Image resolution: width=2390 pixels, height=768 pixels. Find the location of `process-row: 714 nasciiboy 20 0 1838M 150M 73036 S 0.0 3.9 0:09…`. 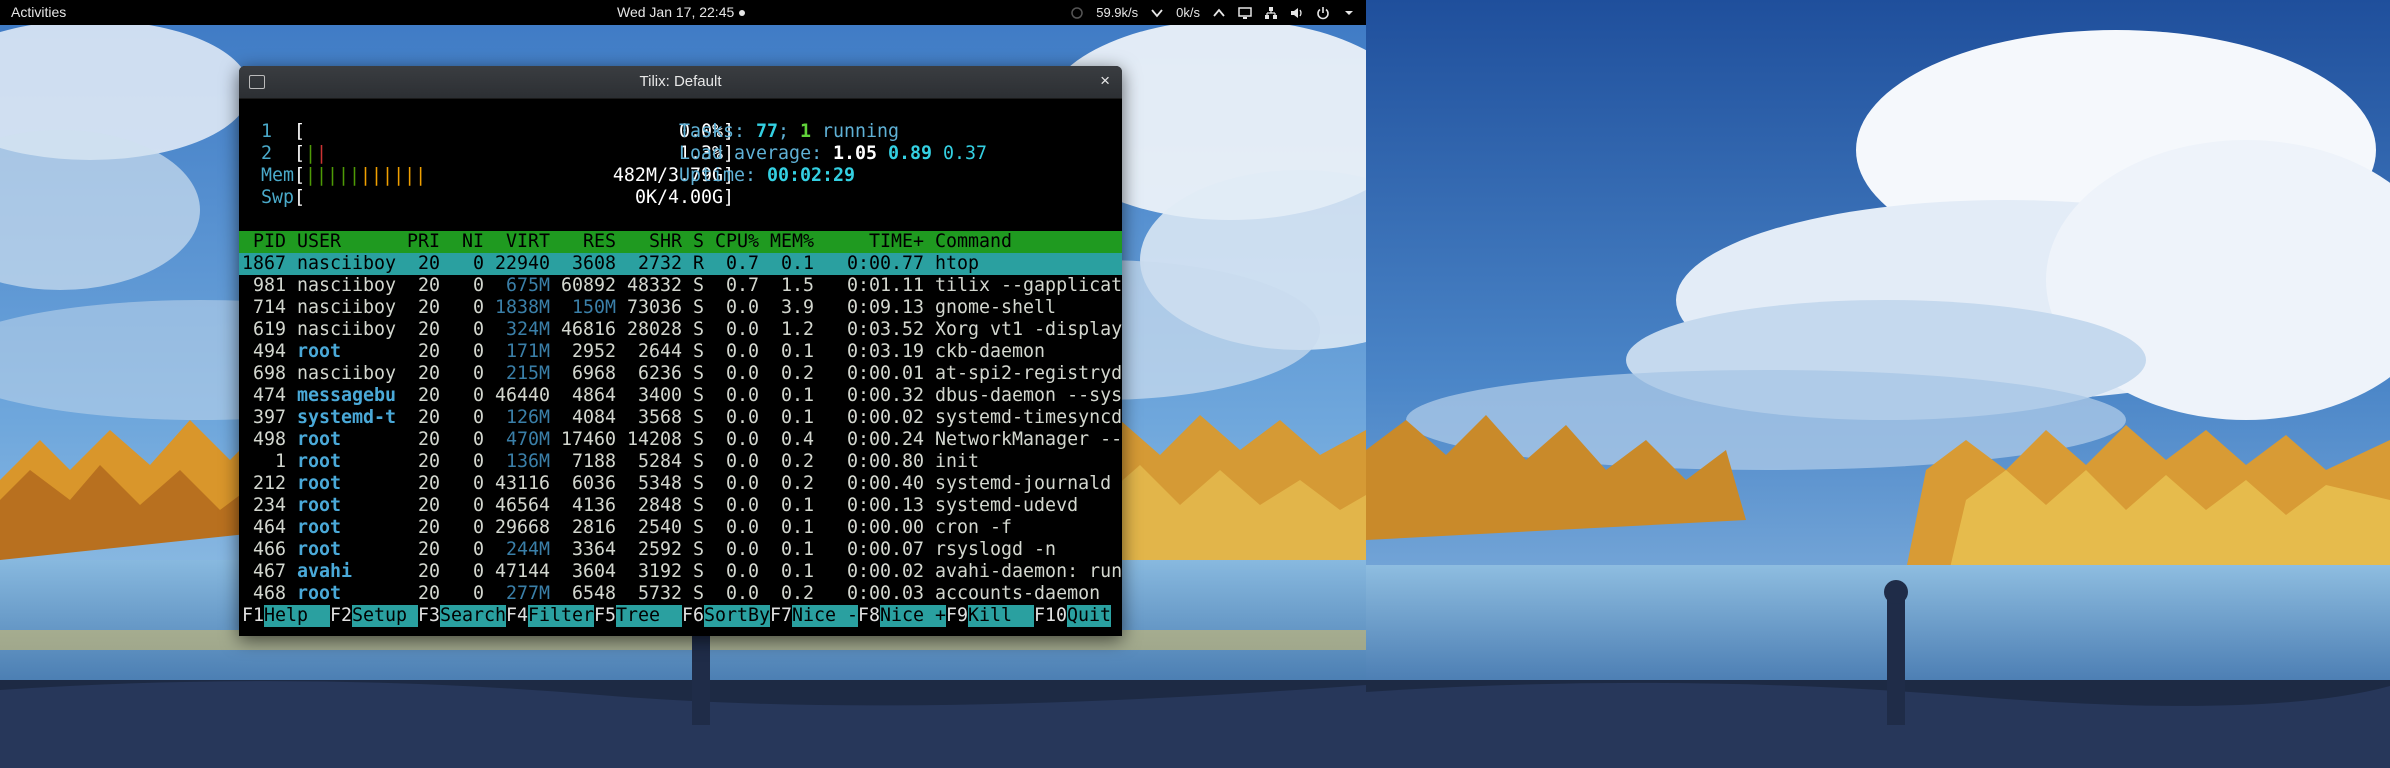

process-row: 714 nasciiboy 20 0 1838M 150M 73036 S 0.0 3.9 0:09… is located at coordinates (680, 308).